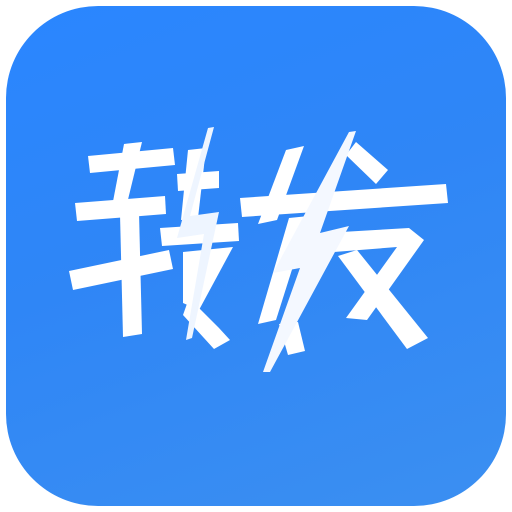  Describe the element at coordinates (309, 251) in the screenshot. I see `lightning-bolt-icon` at that location.